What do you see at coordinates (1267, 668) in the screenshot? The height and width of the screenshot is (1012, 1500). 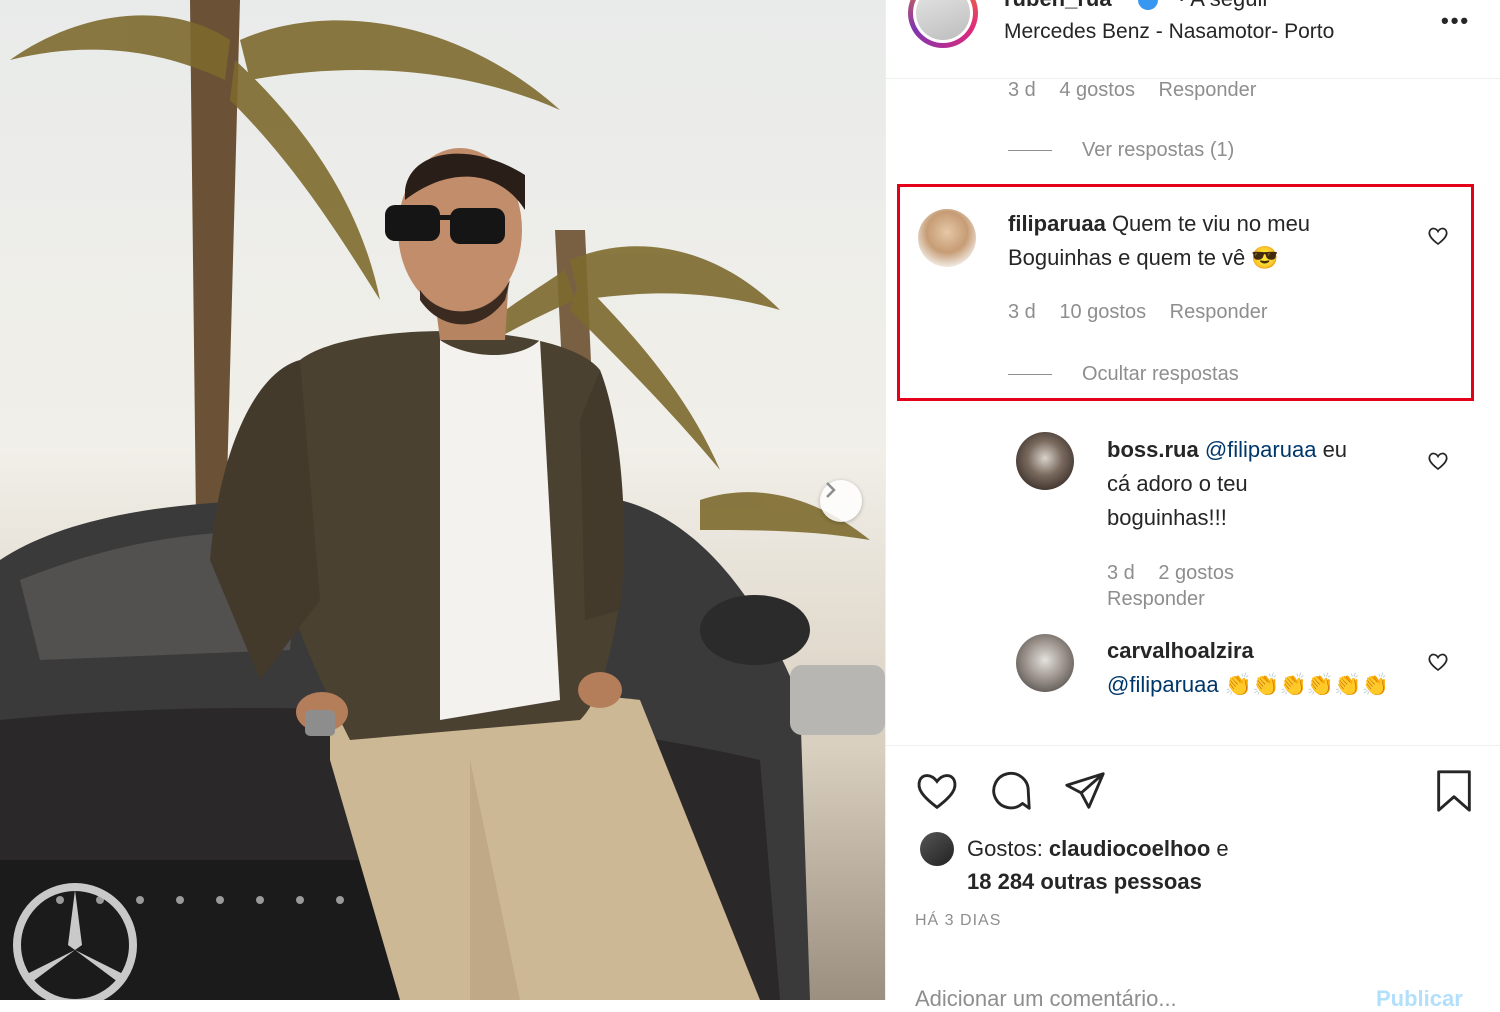 I see `reply-body: carvalhoalzira @filiparuaa 👏👏👏👏👏👏` at bounding box center [1267, 668].